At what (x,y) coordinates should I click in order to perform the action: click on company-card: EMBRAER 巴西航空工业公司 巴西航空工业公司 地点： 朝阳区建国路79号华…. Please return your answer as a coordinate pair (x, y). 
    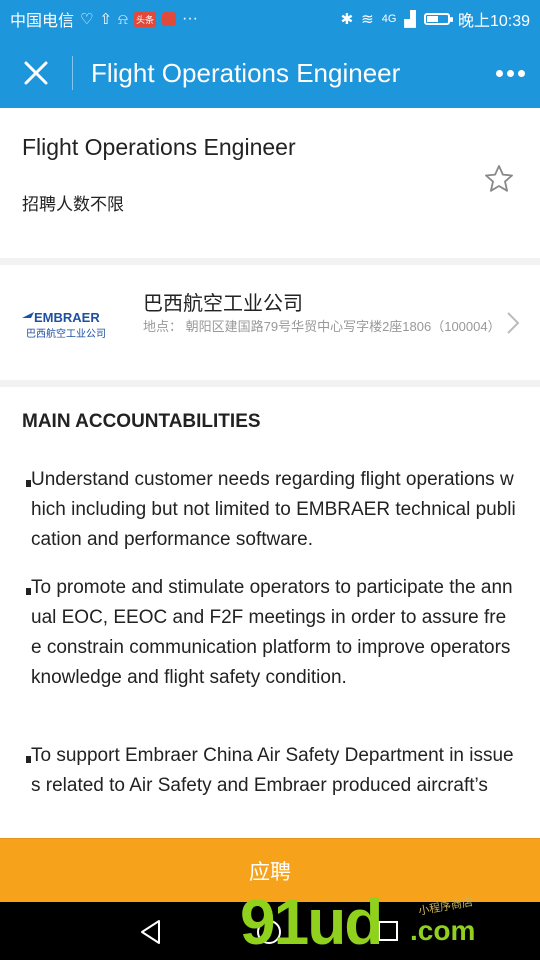
    Looking at the image, I should click on (270, 322).